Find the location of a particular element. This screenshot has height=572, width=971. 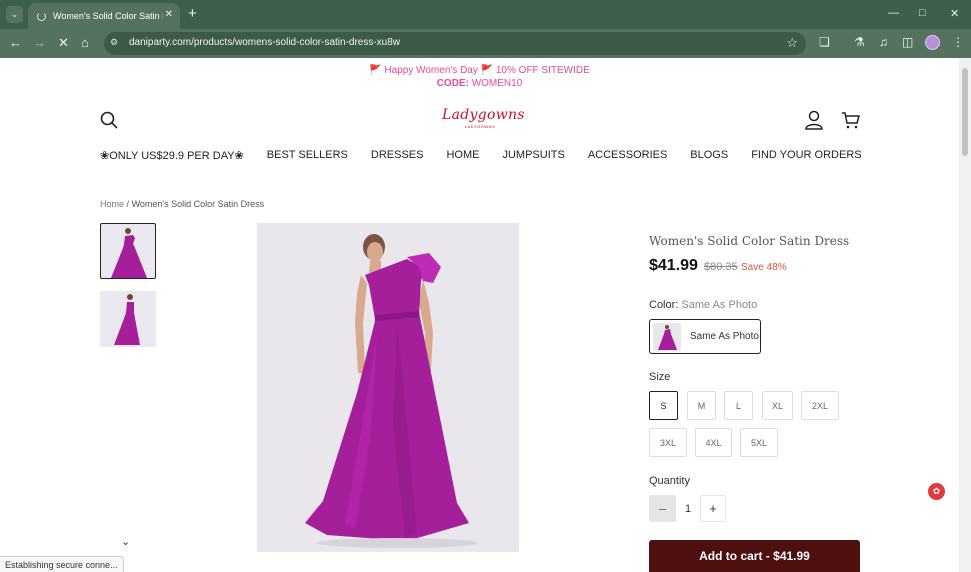

save-badge: Save 48% is located at coordinates (764, 267).